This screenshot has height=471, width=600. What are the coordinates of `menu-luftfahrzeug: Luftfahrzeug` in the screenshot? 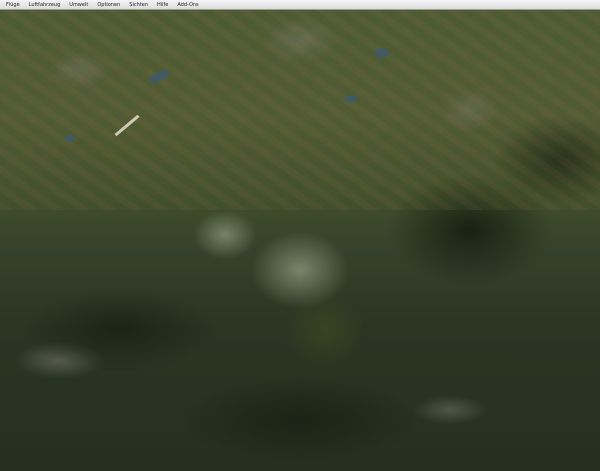 It's located at (45, 5).